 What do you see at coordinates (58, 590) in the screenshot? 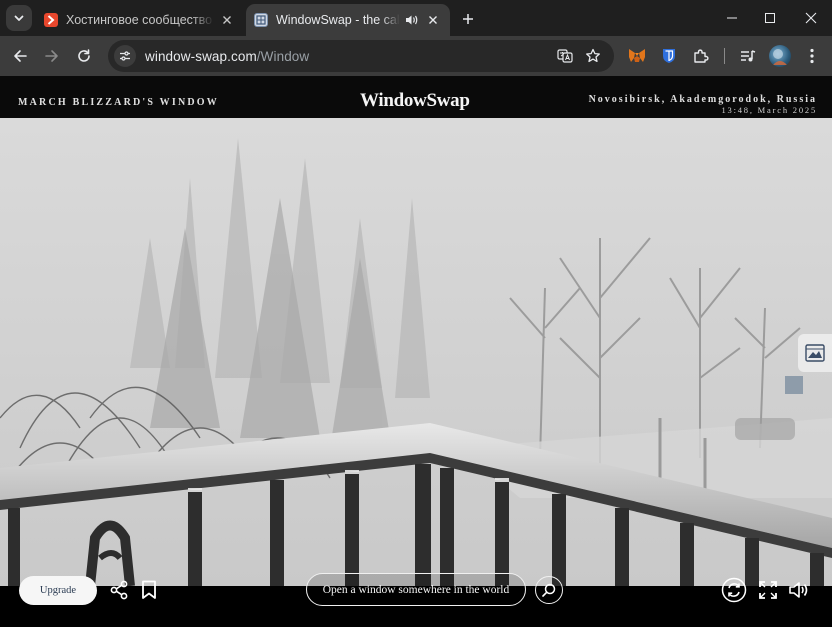
I see `upgrade-button: Upgrade` at bounding box center [58, 590].